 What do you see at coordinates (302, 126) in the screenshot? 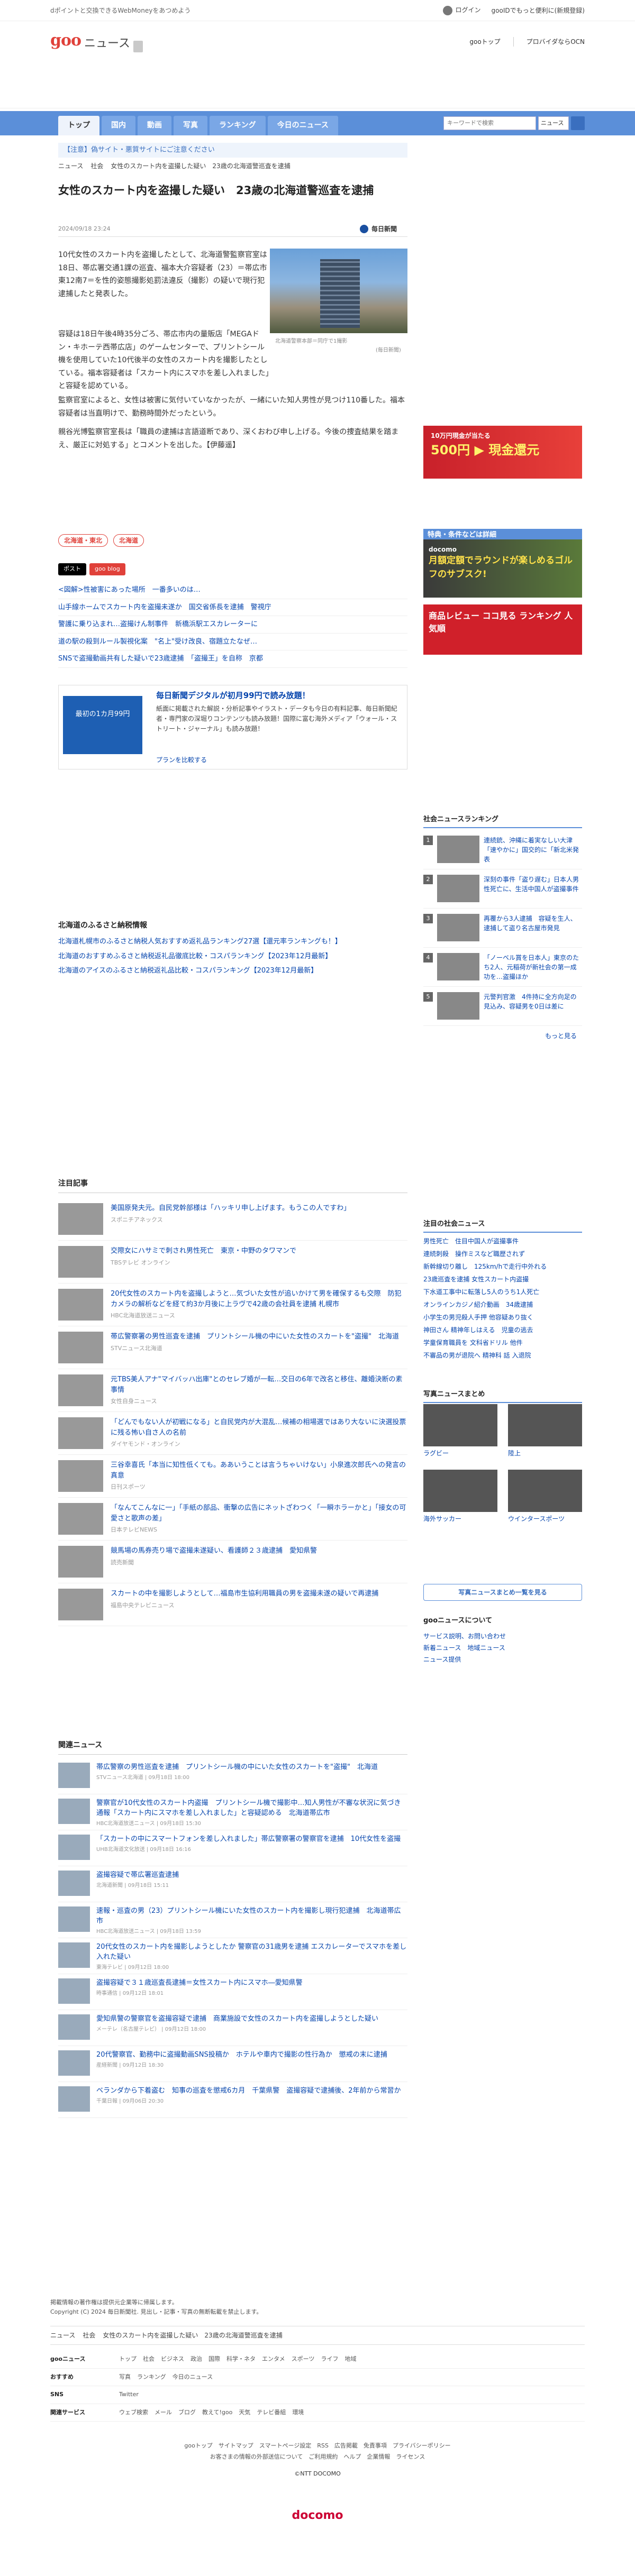
I see `tab-today: 今日のニュース` at bounding box center [302, 126].